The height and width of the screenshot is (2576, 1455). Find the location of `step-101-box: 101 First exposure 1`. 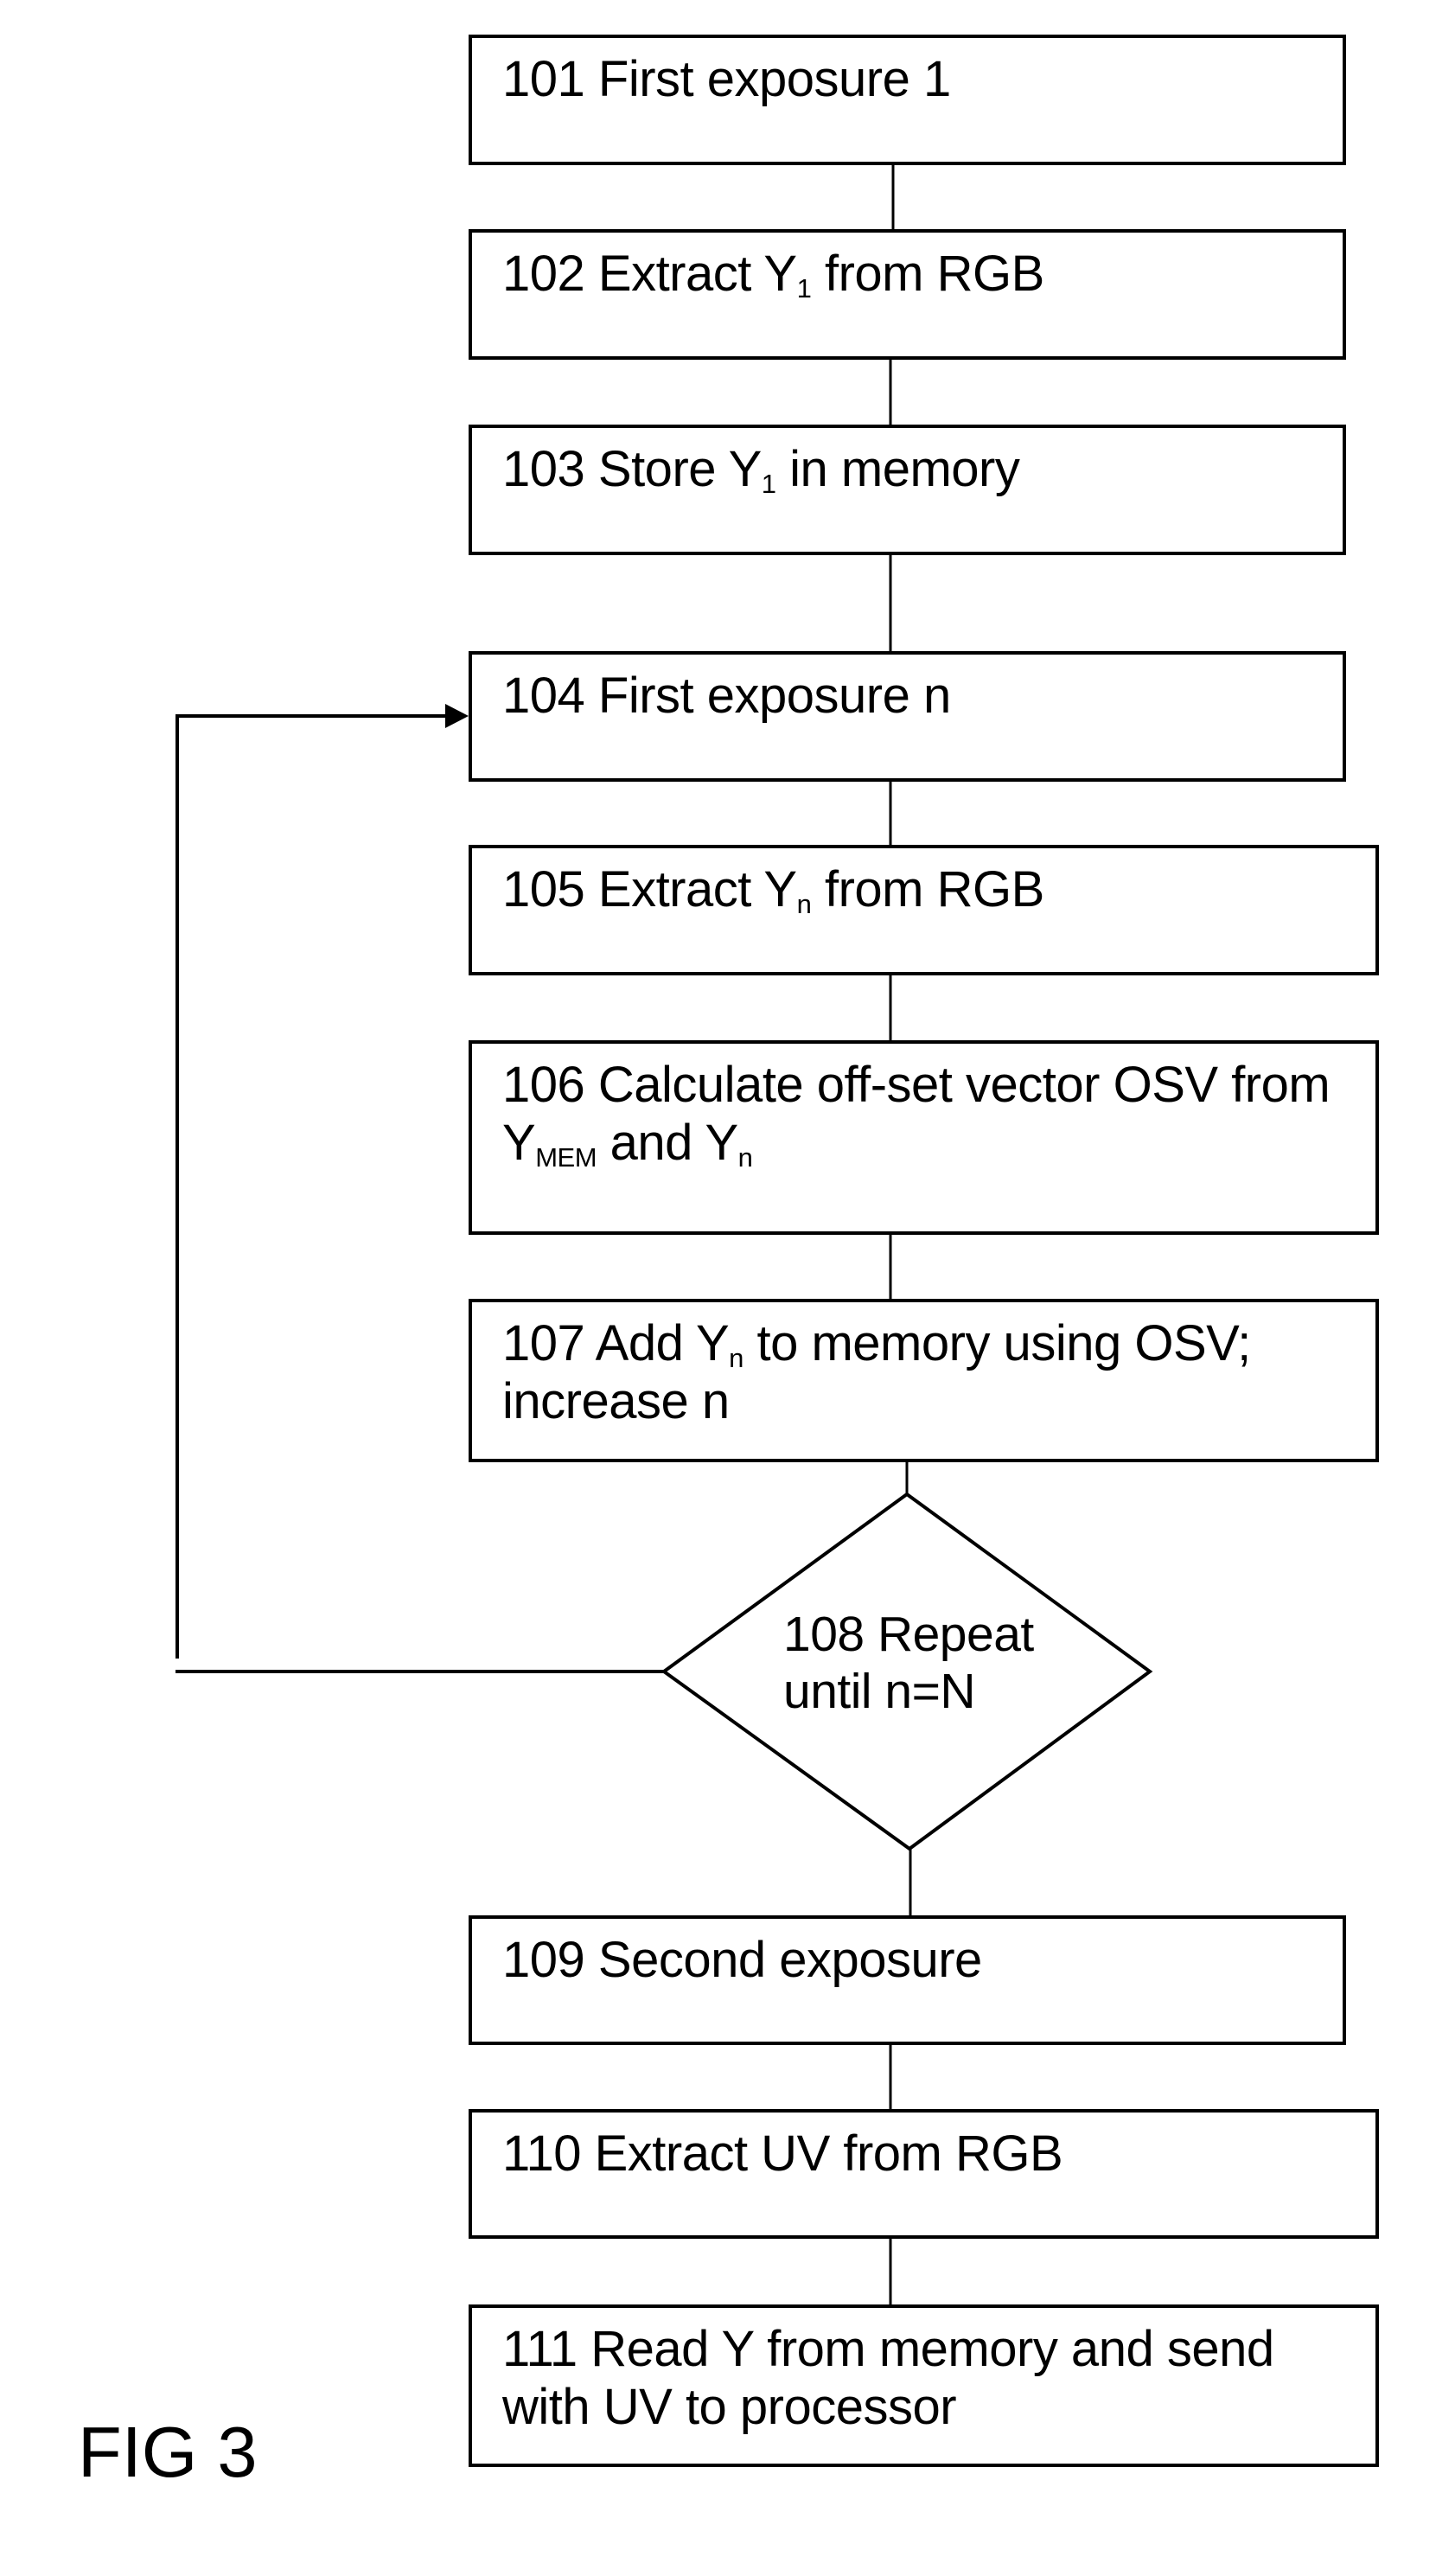

step-101-box: 101 First exposure 1 is located at coordinates (907, 100).